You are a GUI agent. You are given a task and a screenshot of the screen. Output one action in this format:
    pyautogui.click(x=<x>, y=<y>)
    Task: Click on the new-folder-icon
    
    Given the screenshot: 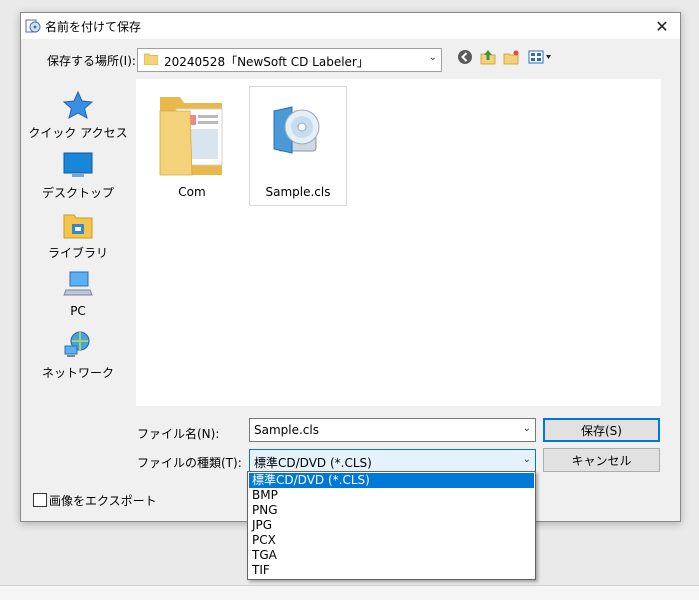 What is the action you would take?
    pyautogui.click(x=511, y=57)
    